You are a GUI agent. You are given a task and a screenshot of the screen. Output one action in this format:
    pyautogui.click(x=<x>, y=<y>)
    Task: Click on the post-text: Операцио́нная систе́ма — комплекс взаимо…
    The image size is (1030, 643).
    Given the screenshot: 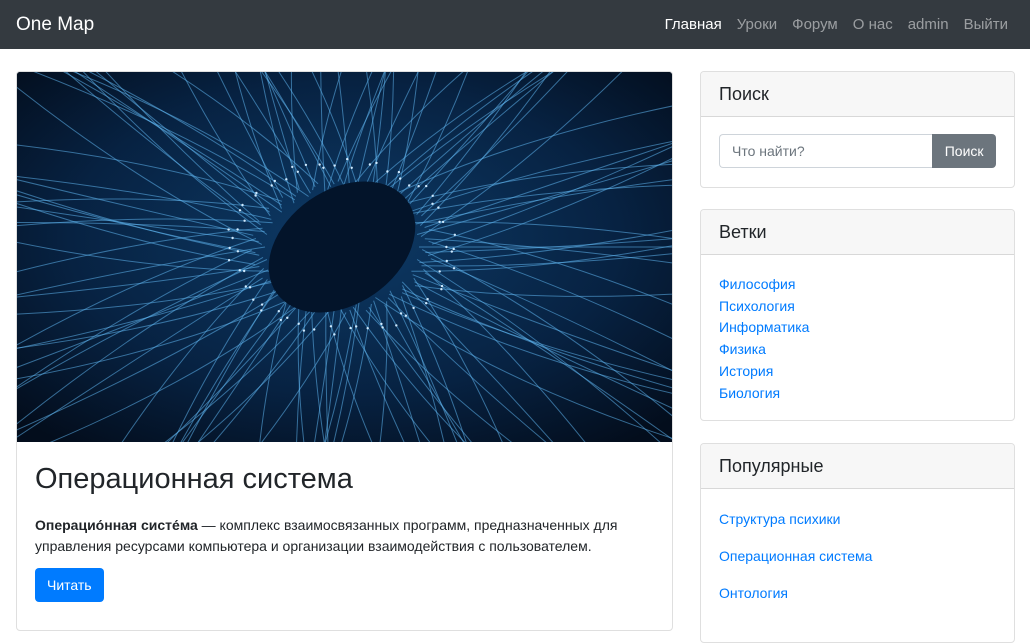 What is the action you would take?
    pyautogui.click(x=344, y=536)
    